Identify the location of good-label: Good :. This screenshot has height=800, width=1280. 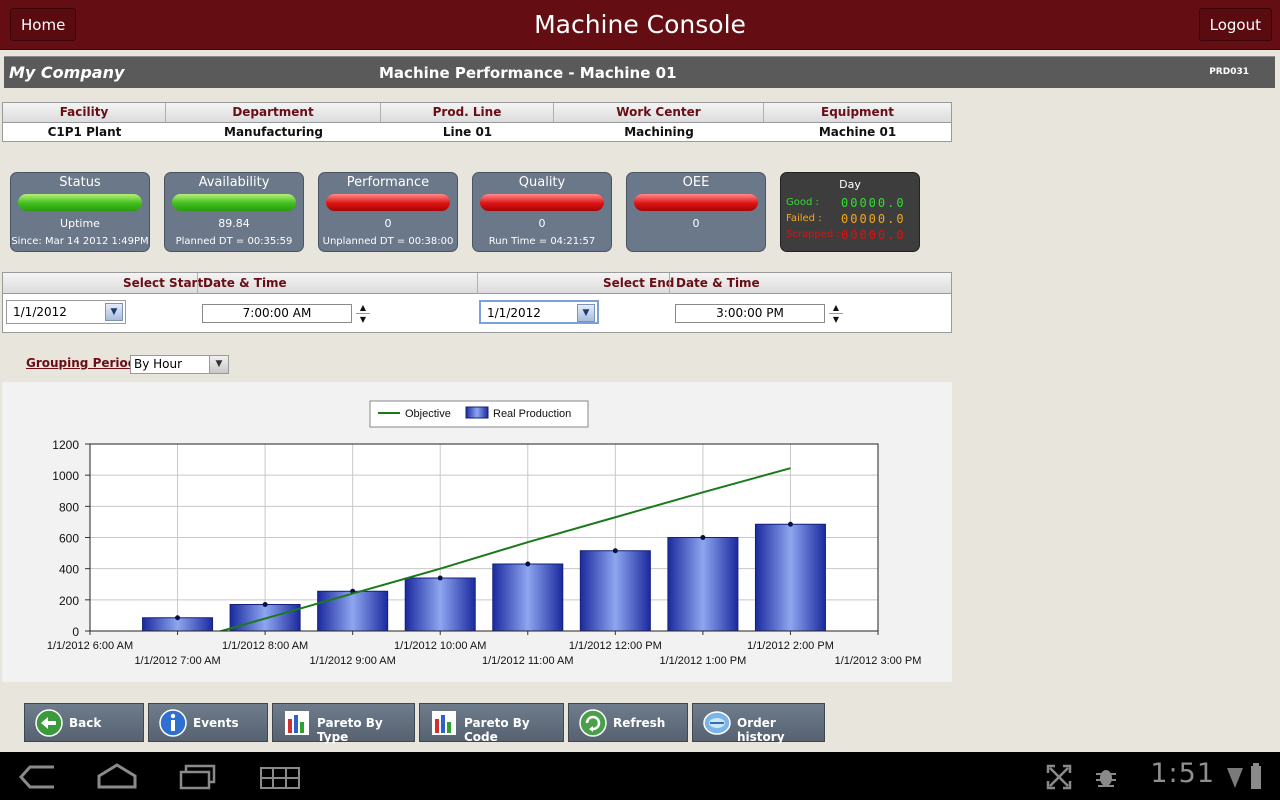
(802, 202).